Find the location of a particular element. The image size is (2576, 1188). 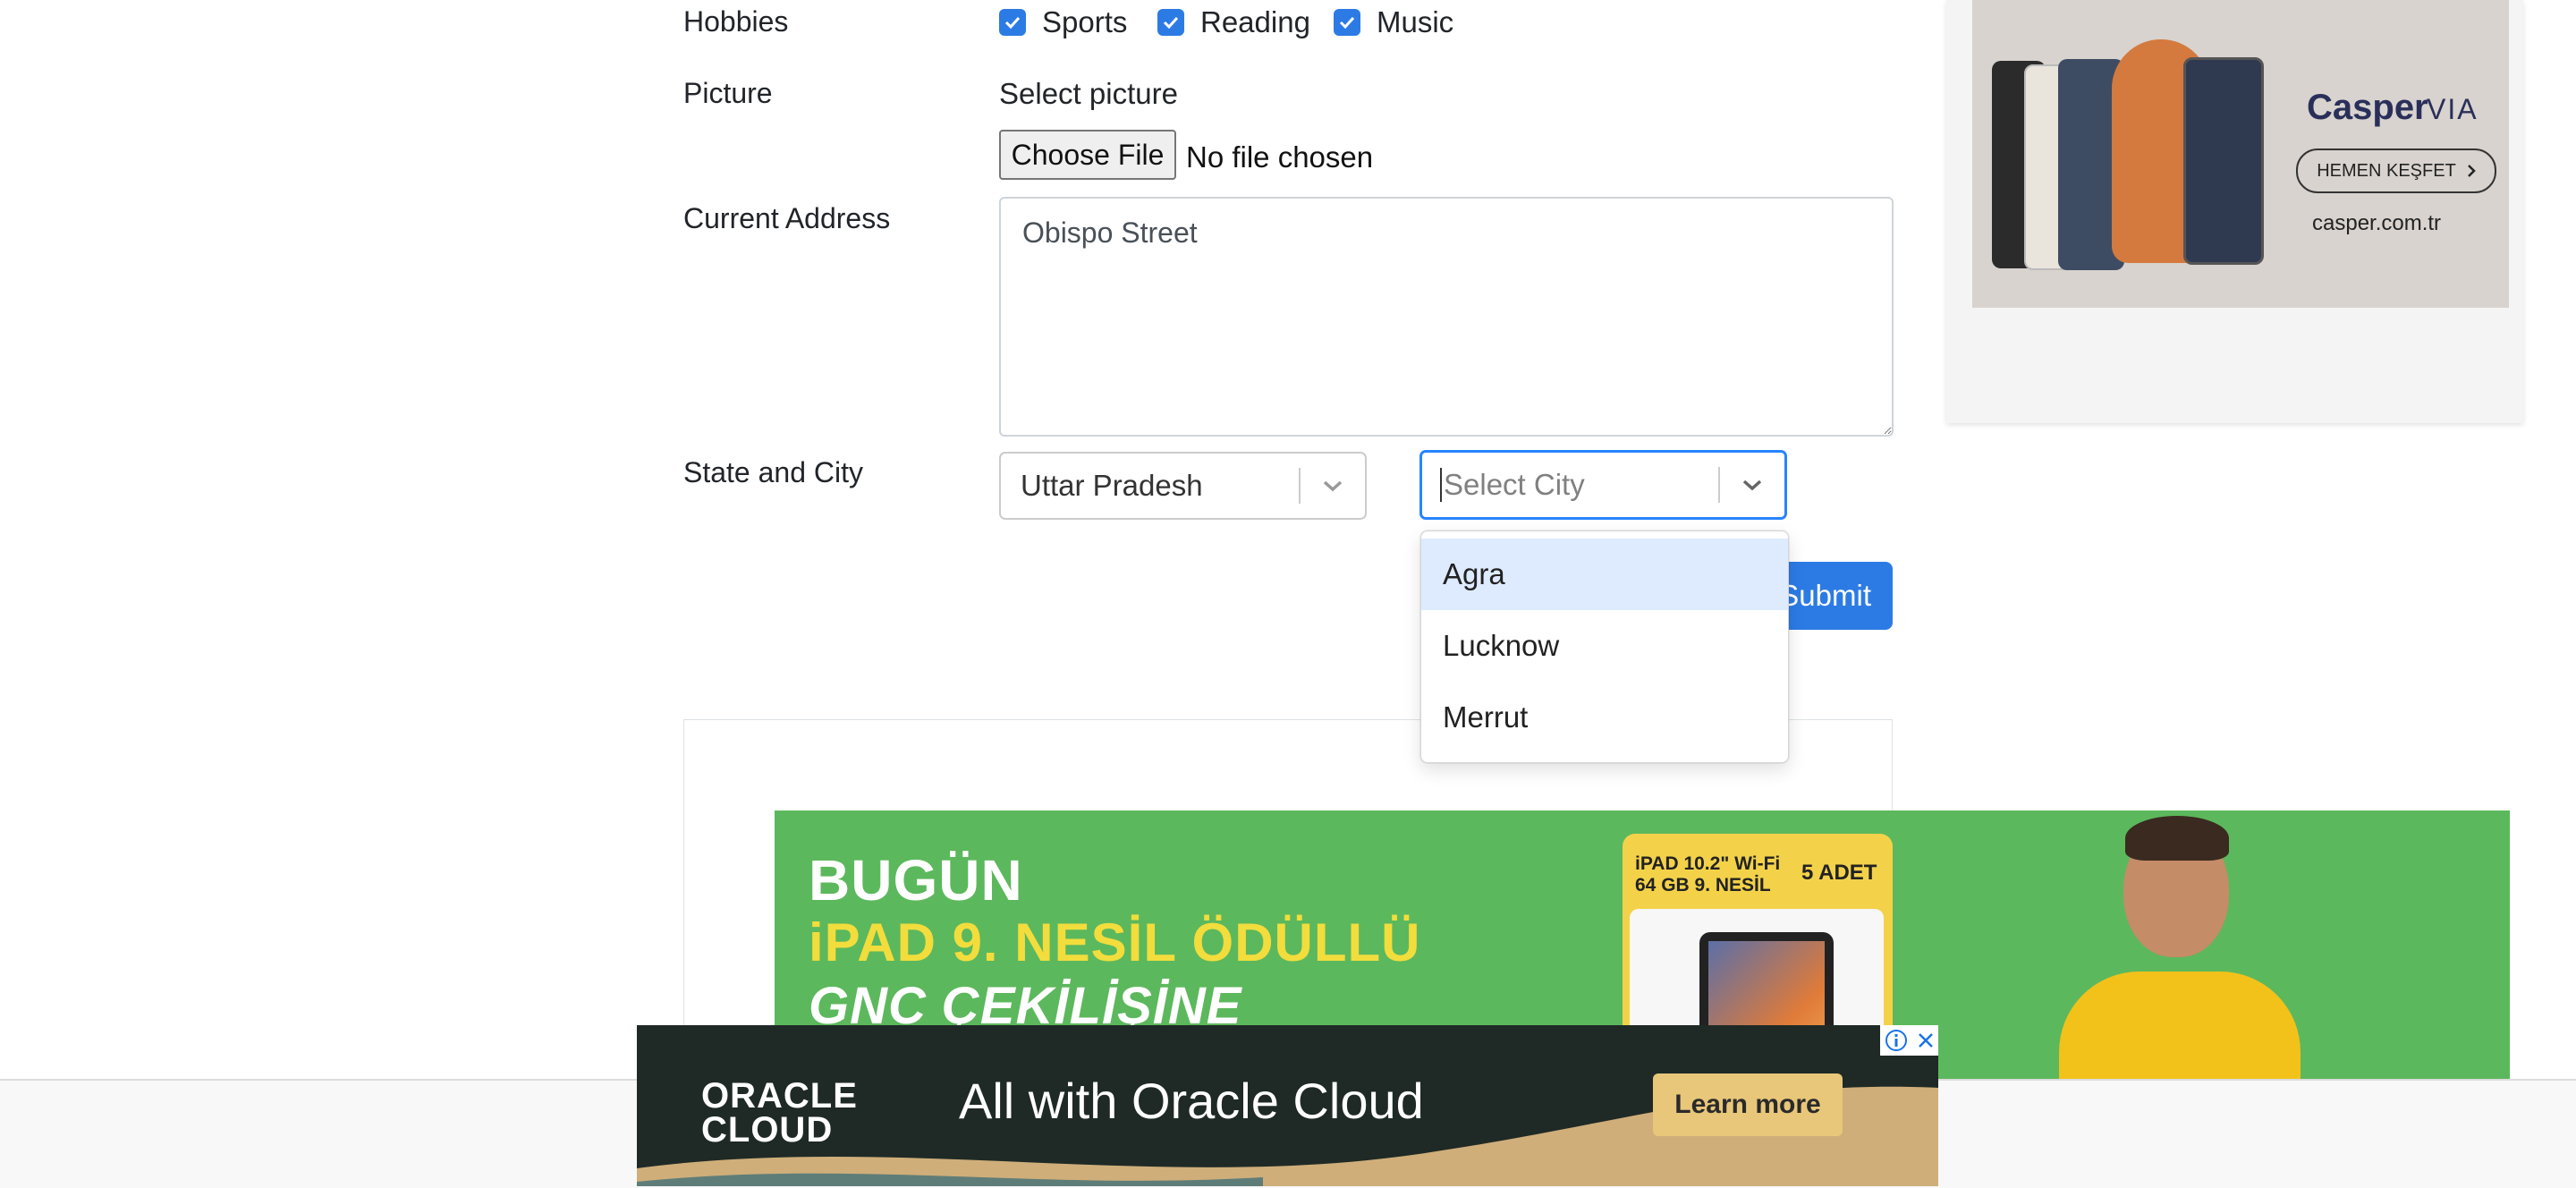

casper-cta-label: HEMEN KEŞFET is located at coordinates (2386, 171).